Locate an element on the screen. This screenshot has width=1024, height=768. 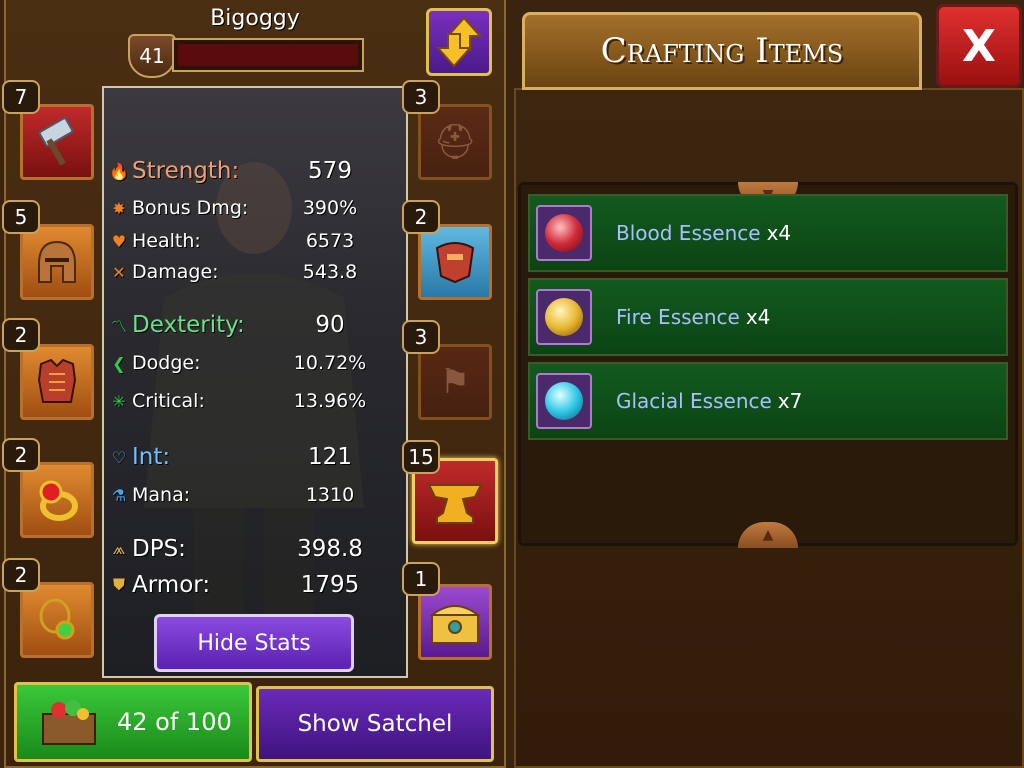
stat-strength: 🔥 Strength: 579 is located at coordinates (230, 171).